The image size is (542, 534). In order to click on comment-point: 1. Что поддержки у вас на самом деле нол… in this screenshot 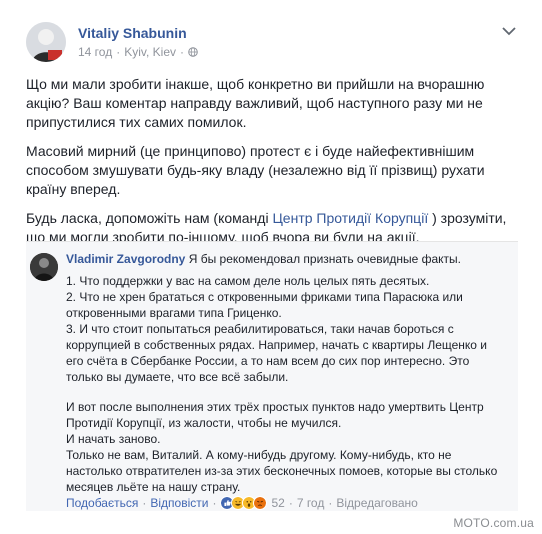, I will do `click(248, 281)`.